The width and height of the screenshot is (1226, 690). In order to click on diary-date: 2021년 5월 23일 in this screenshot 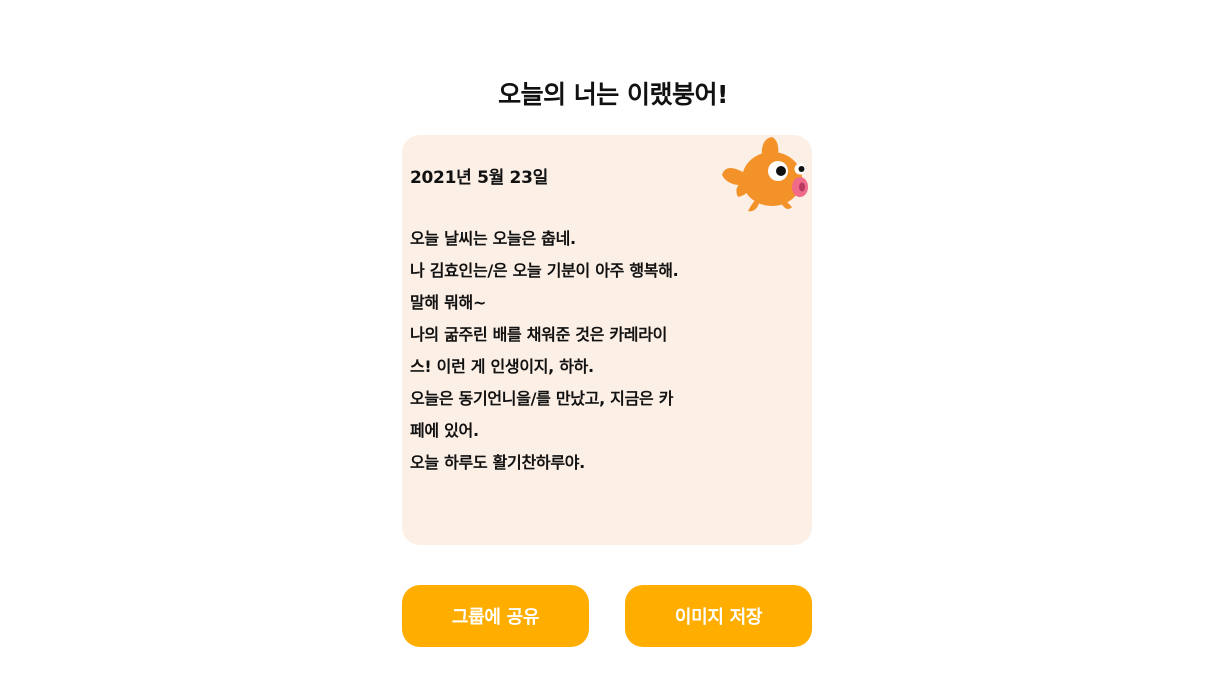, I will do `click(479, 178)`.